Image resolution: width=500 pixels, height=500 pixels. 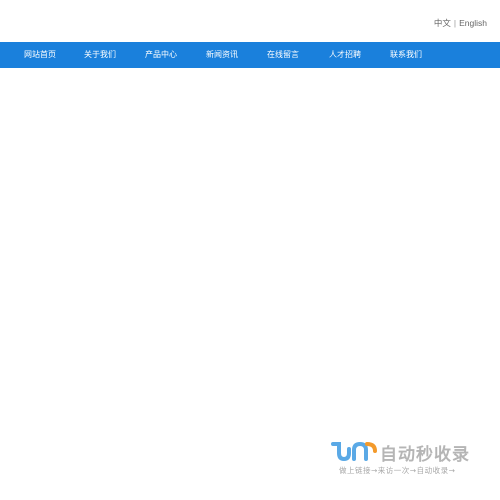 What do you see at coordinates (250, 21) in the screenshot?
I see `top-bar: 中文 | English` at bounding box center [250, 21].